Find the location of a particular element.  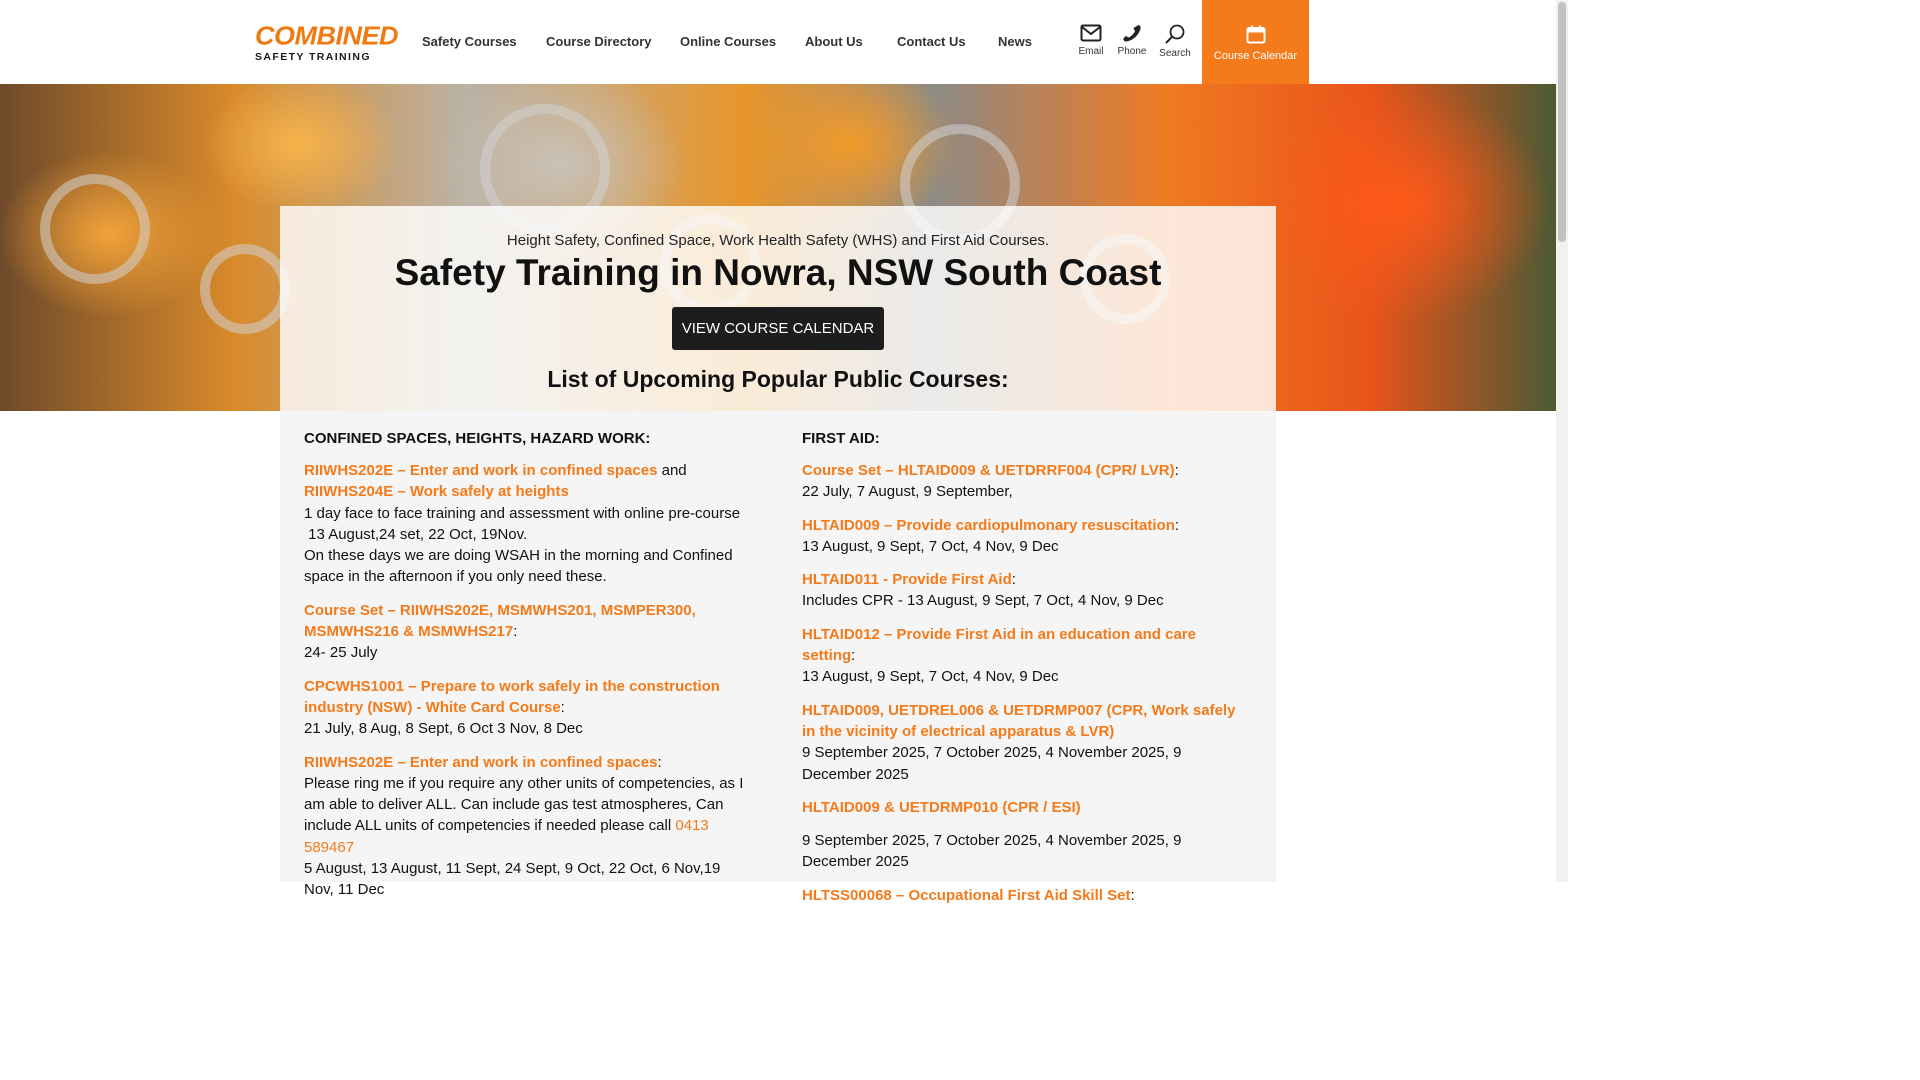

conjunction-text: and is located at coordinates (672, 470).